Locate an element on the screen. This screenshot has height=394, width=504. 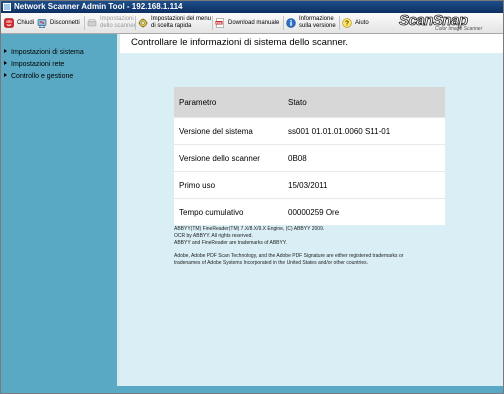
sidebar-item-label: Impostazioni di sistema is located at coordinates (47, 52).